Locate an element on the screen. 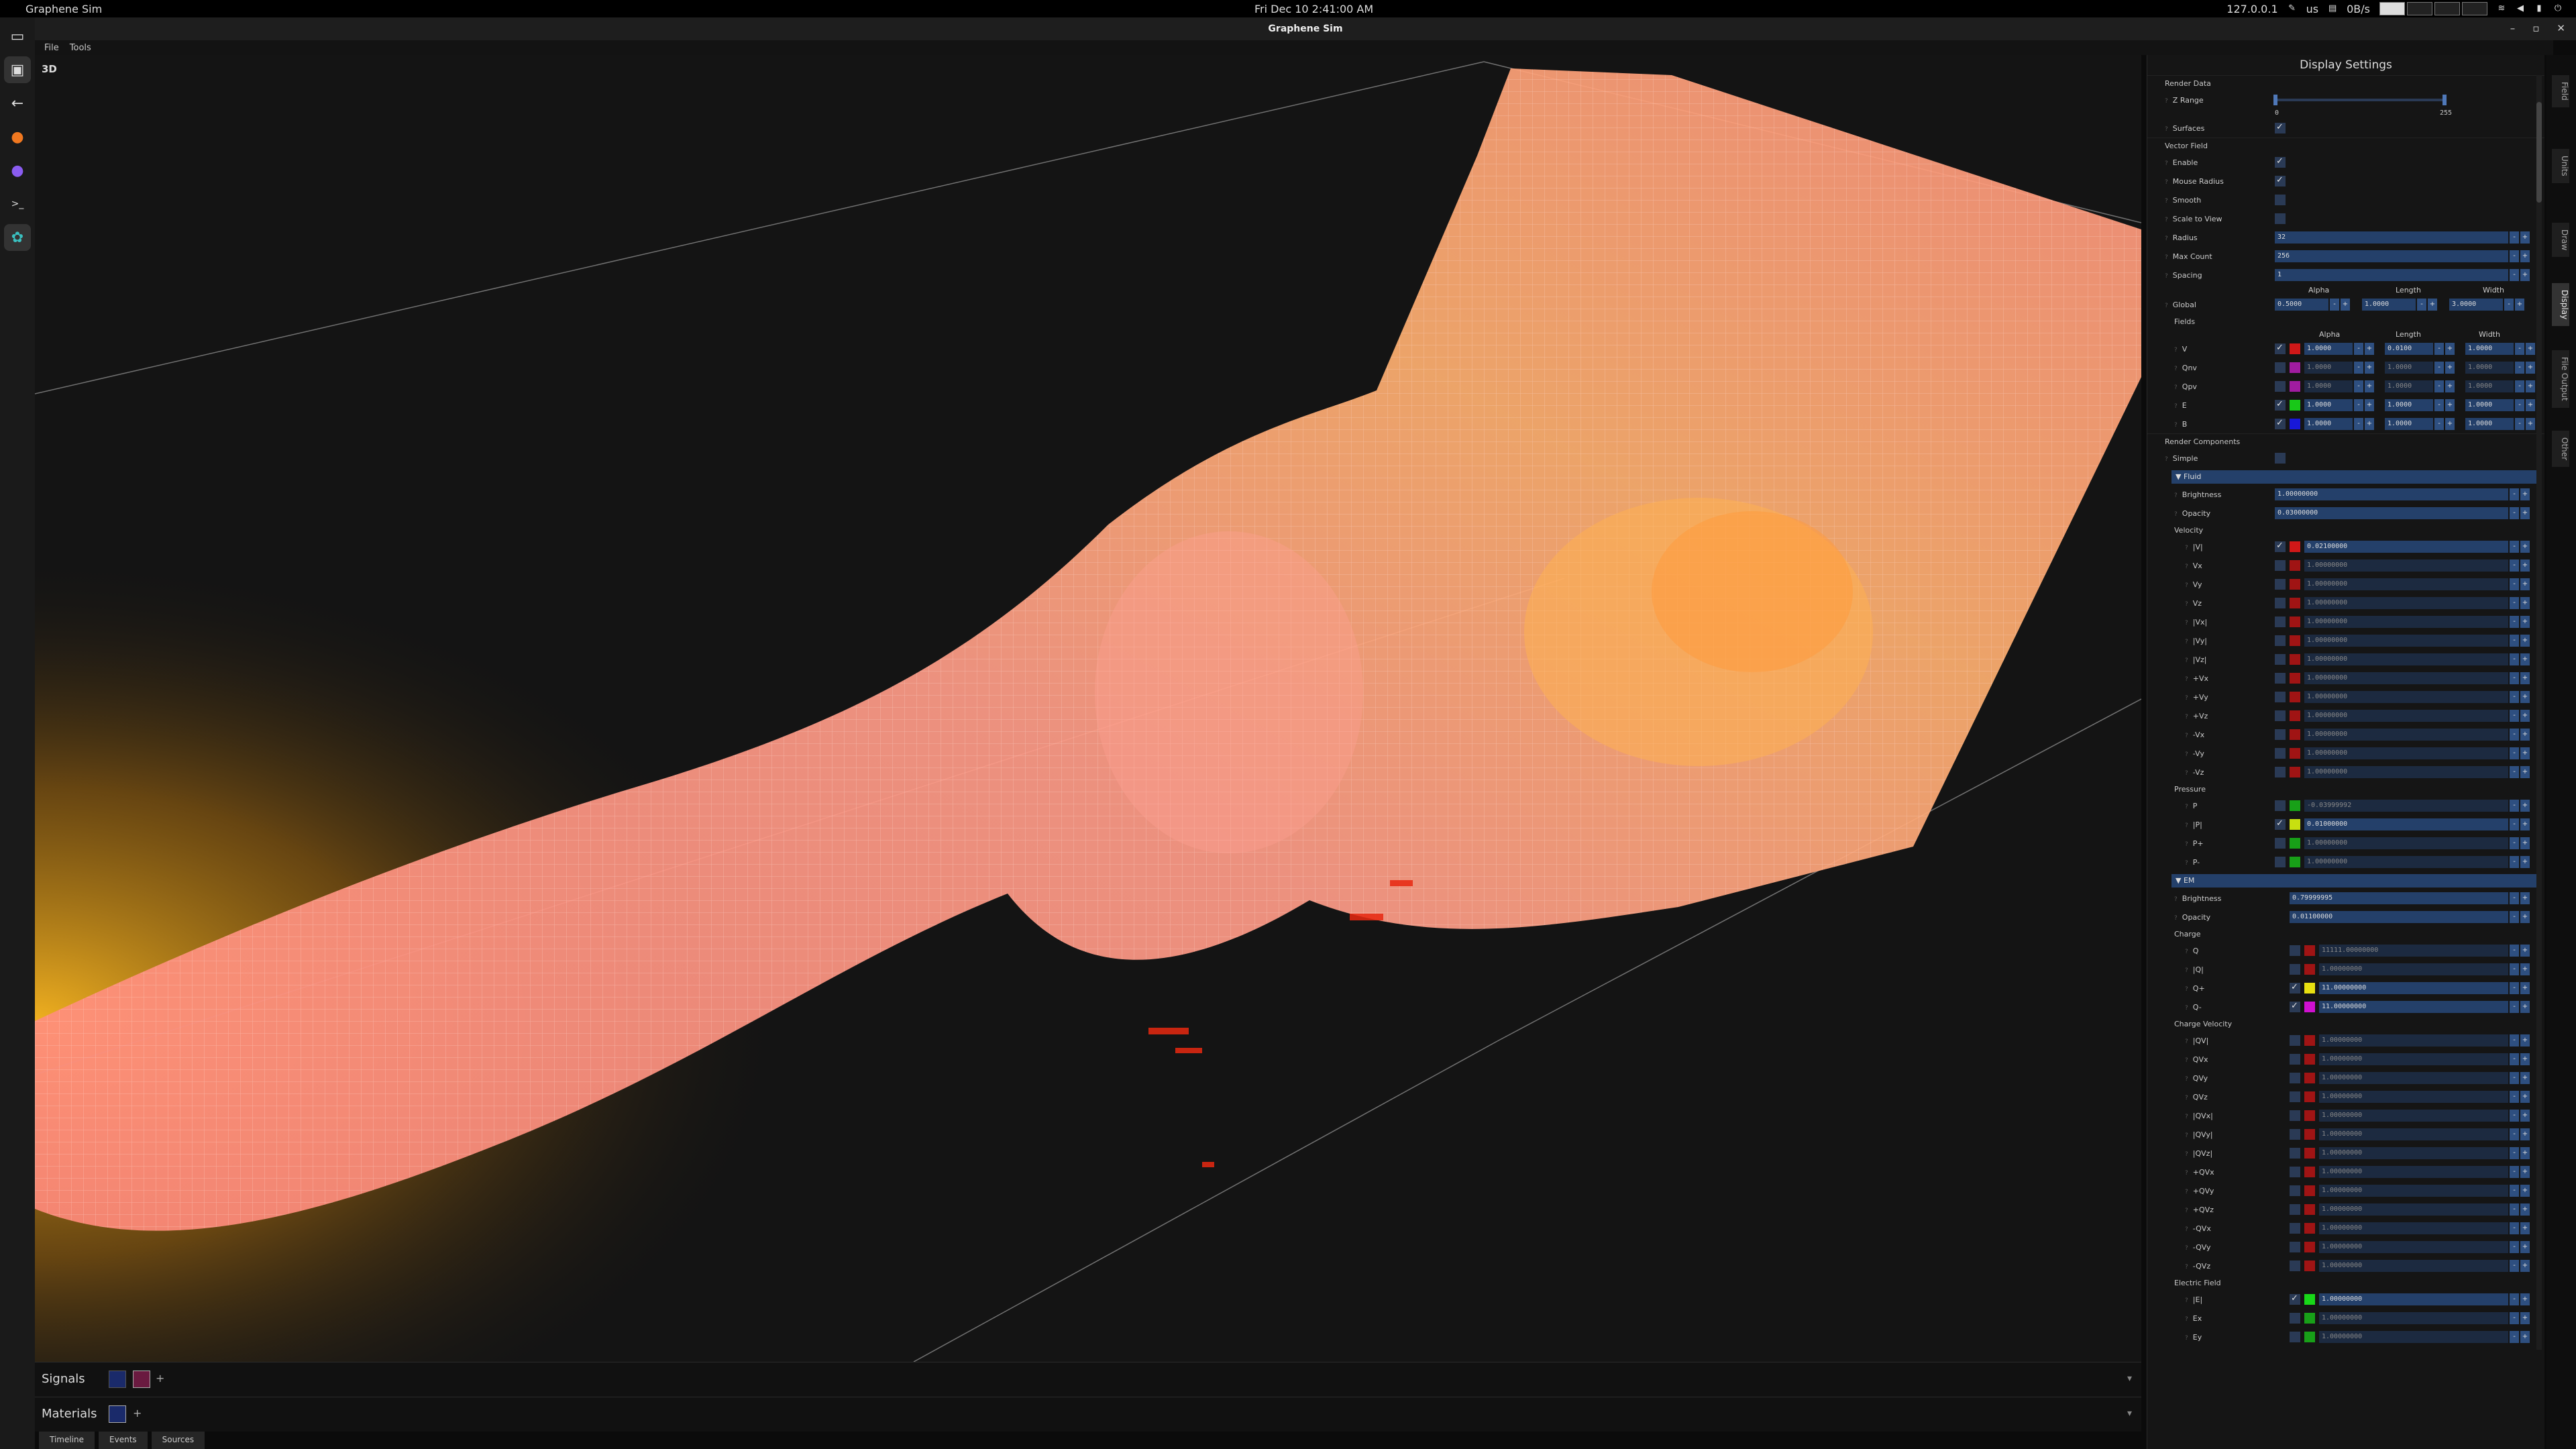 Image resolution: width=2576 pixels, height=1449 pixels. global-length-input: 1.0000 is located at coordinates (2389, 305).